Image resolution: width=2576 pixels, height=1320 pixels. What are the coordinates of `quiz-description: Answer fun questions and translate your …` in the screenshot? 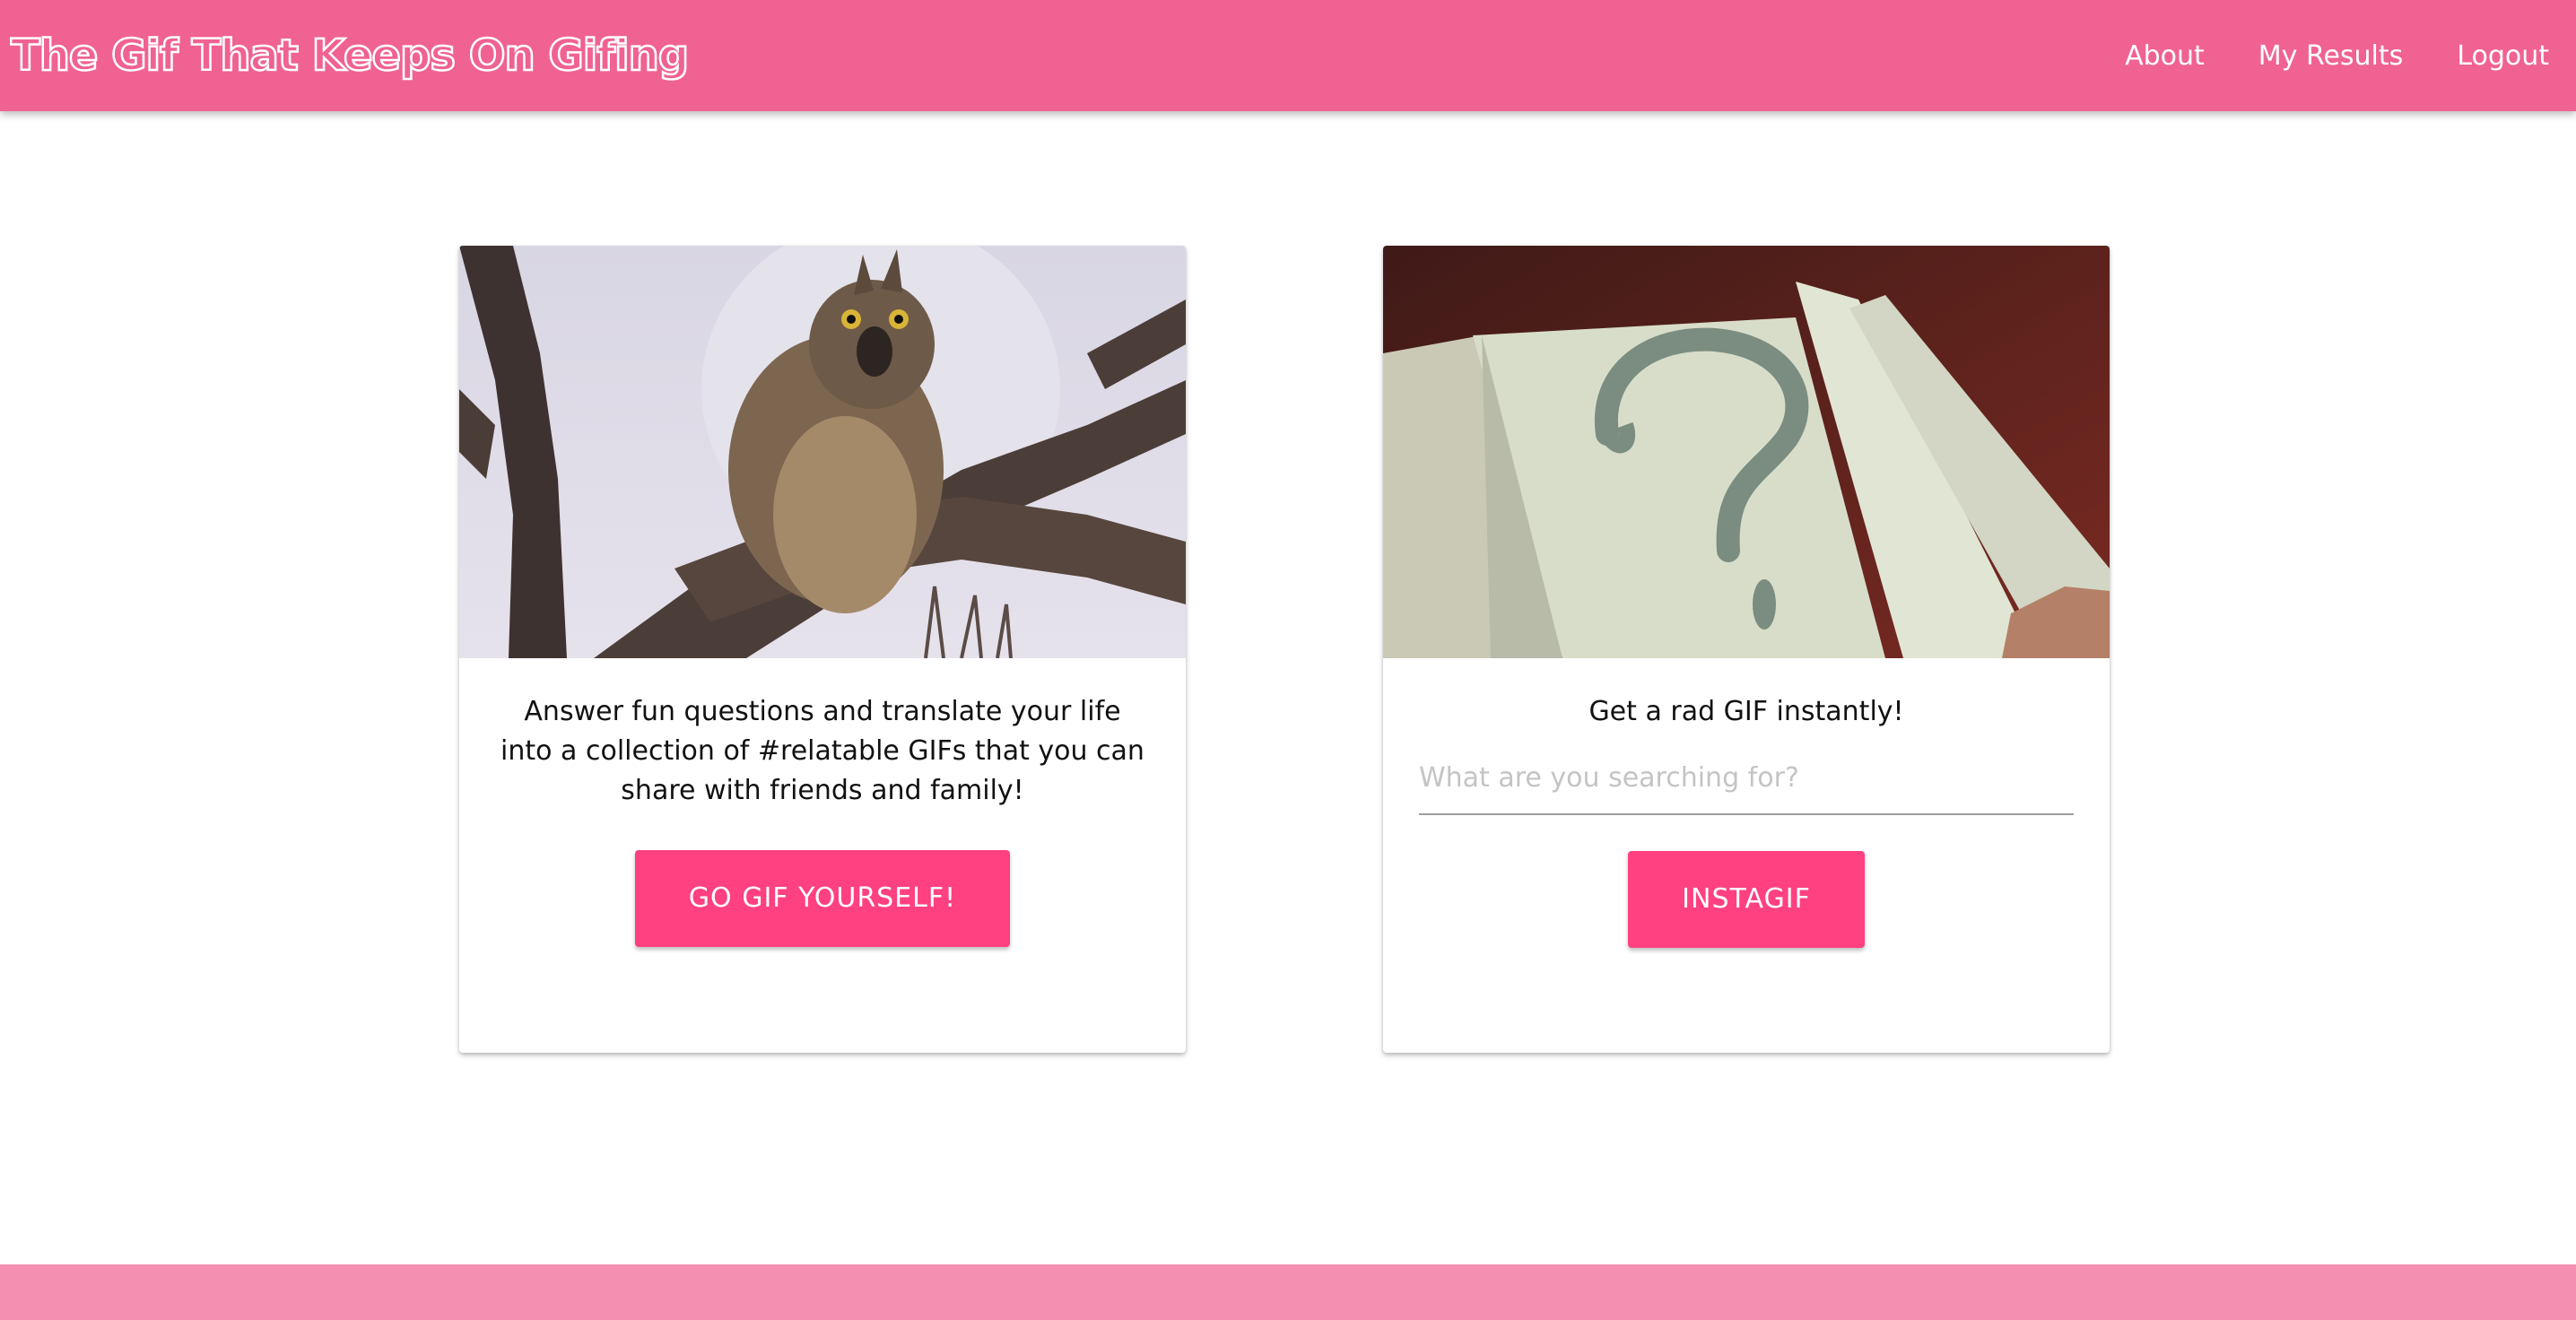 It's located at (822, 751).